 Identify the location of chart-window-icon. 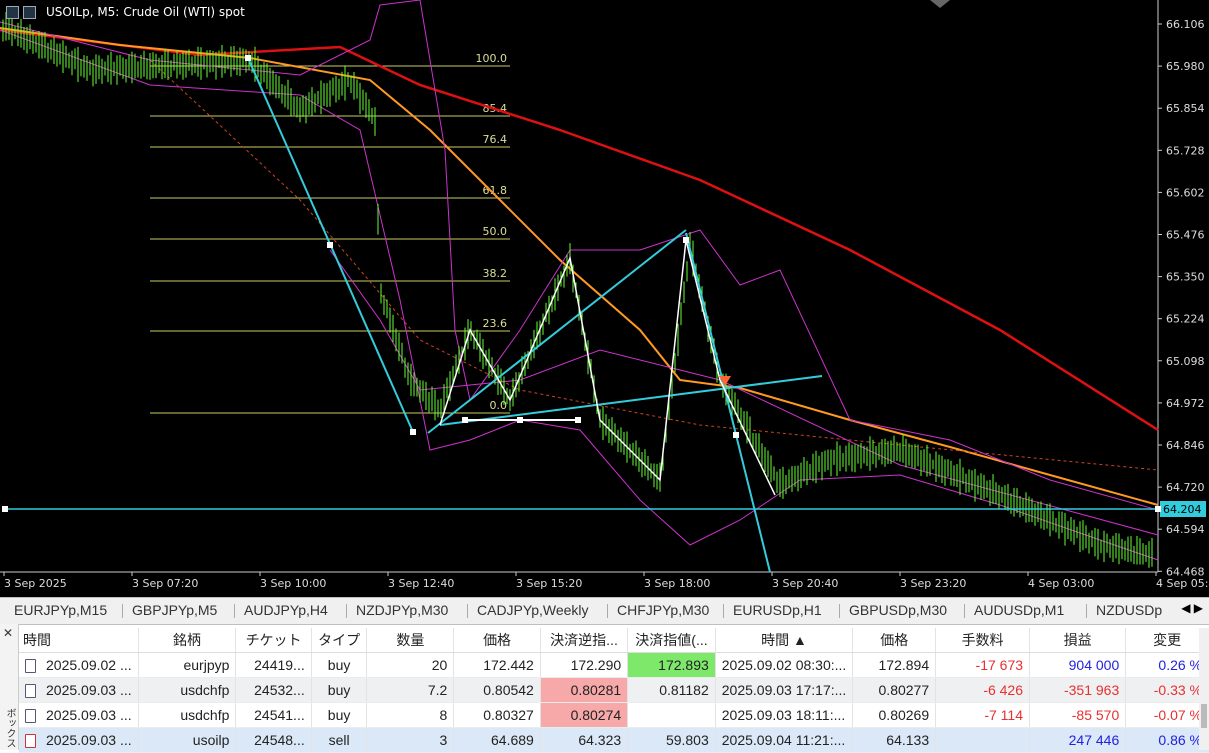
(12, 12).